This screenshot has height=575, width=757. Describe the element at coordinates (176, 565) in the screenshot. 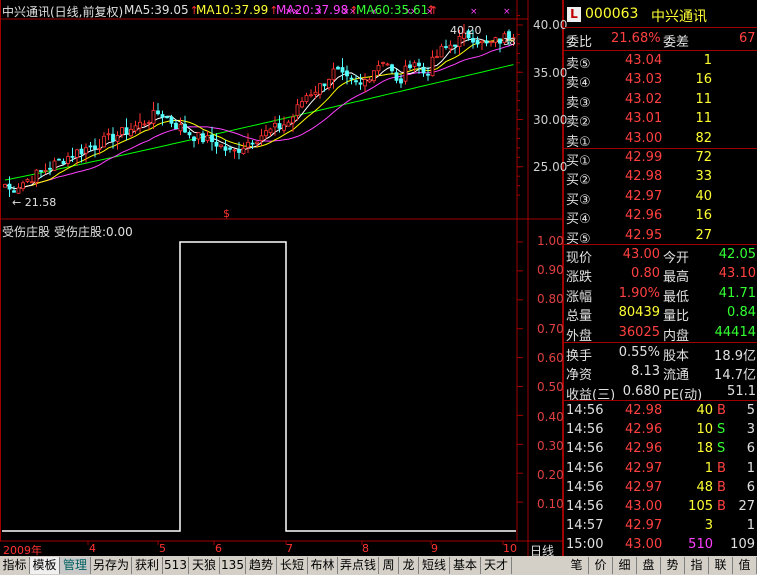

I see `bottom-tab-5: 513` at that location.